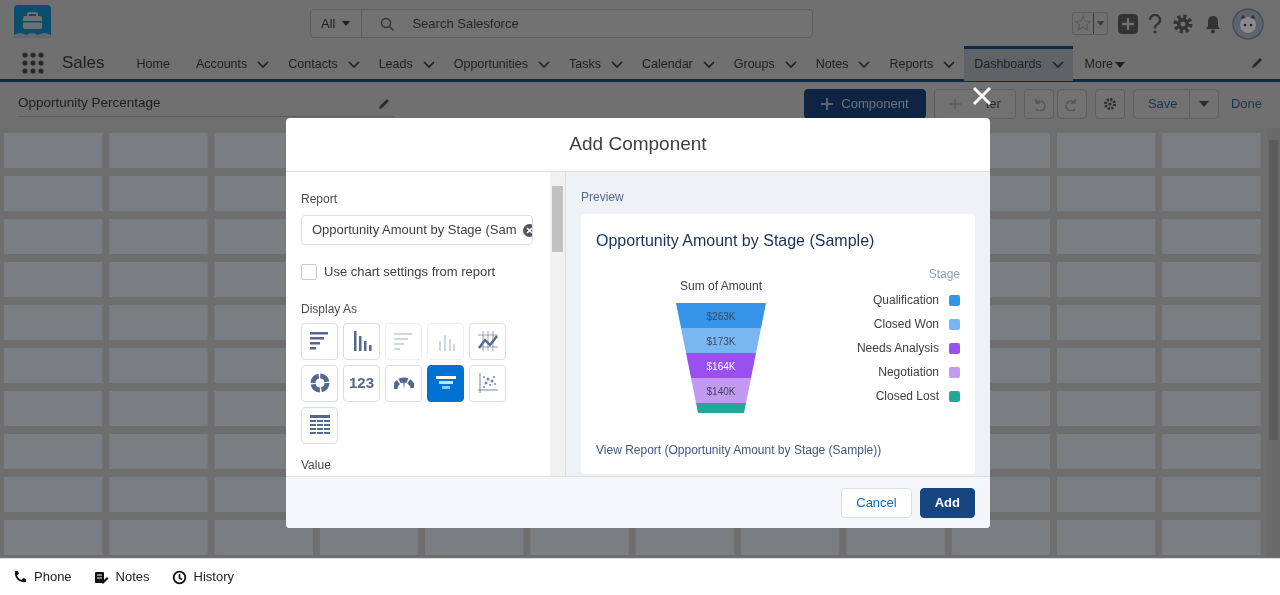 The height and width of the screenshot is (595, 1280). I want to click on legend-label: Closed Lost, so click(907, 396).